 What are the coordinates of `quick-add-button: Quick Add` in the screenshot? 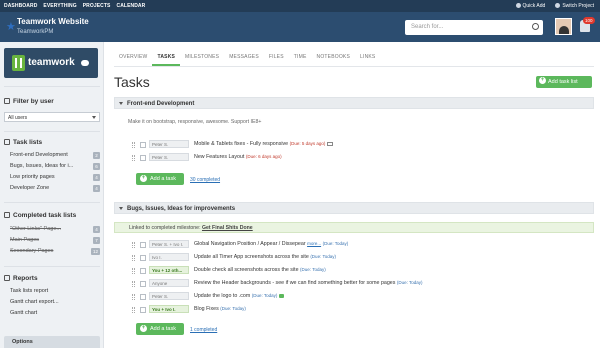 It's located at (530, 6).